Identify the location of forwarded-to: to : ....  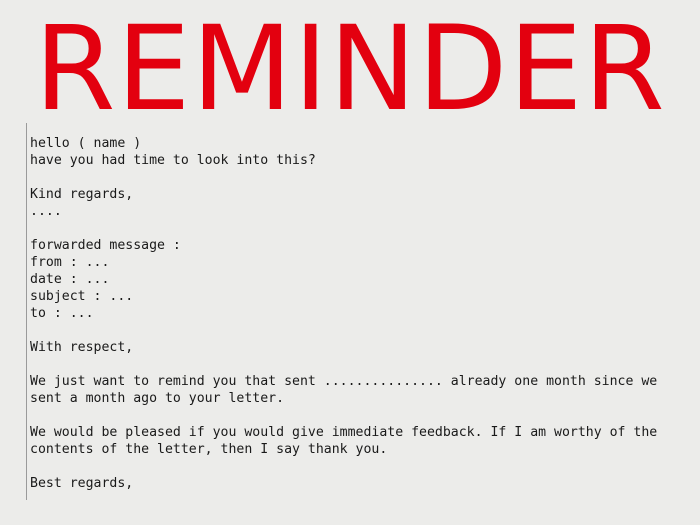
(62, 313).